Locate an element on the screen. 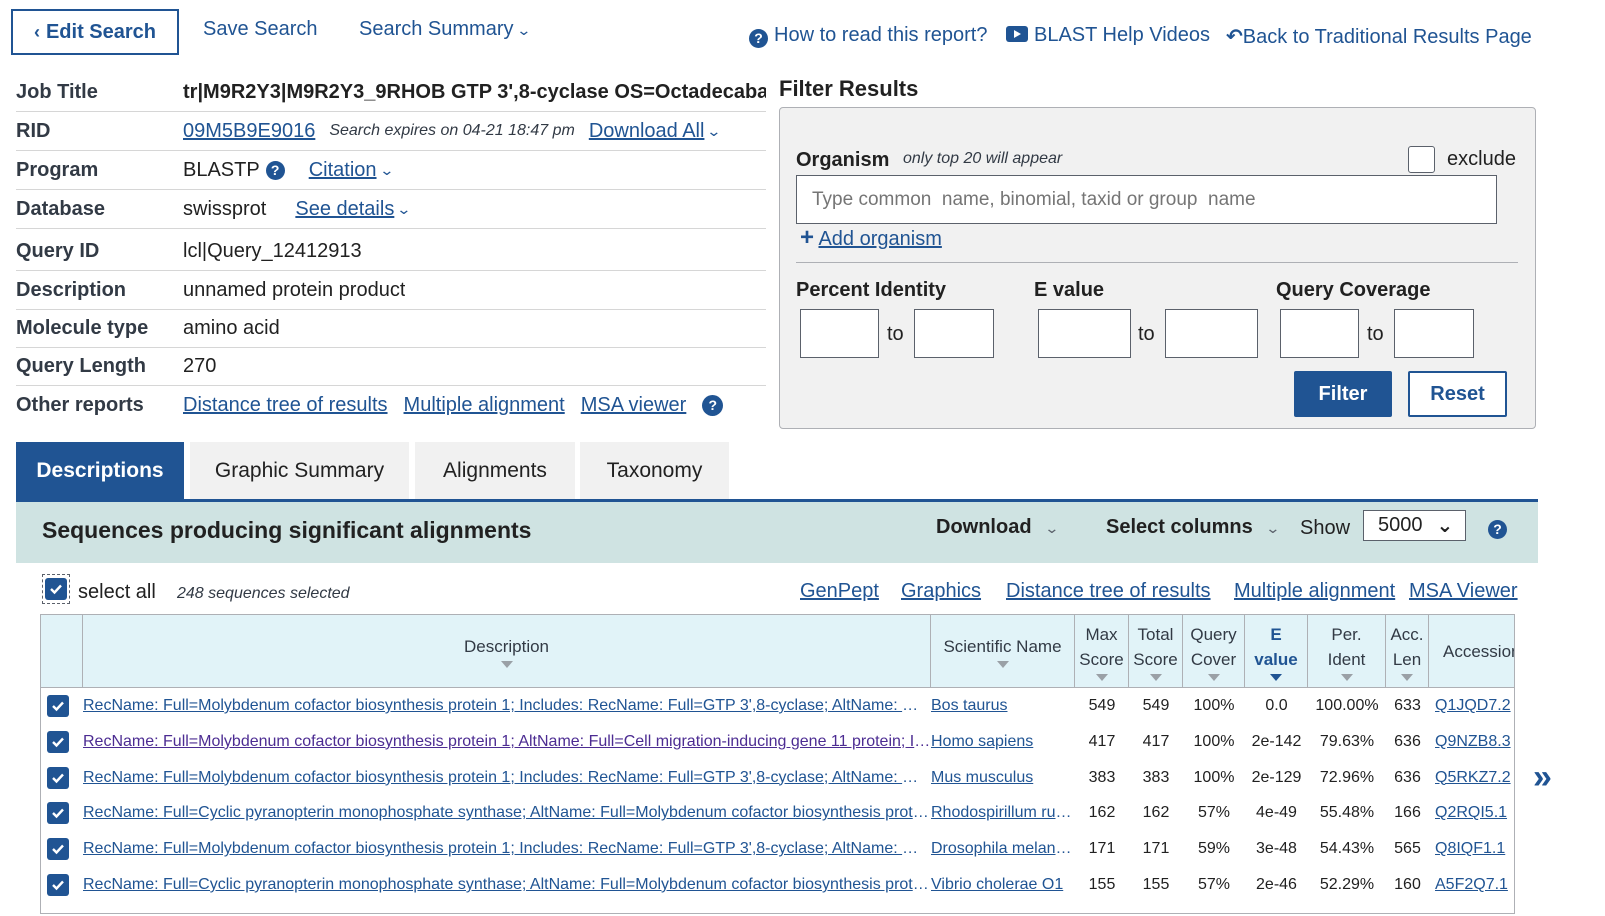  database-label: Database is located at coordinates (60, 208).